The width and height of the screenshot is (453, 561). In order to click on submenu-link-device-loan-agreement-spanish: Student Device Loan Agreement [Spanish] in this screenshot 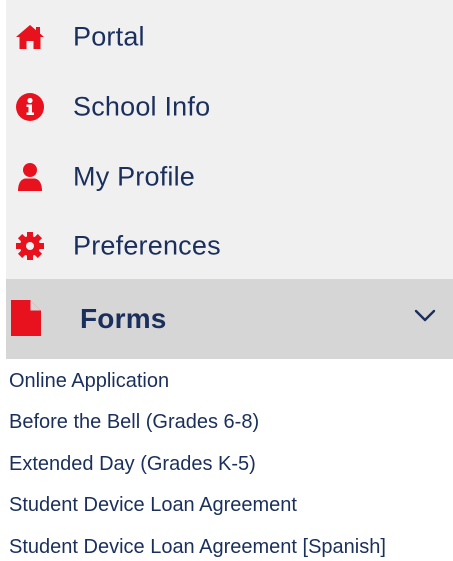, I will do `click(197, 547)`.